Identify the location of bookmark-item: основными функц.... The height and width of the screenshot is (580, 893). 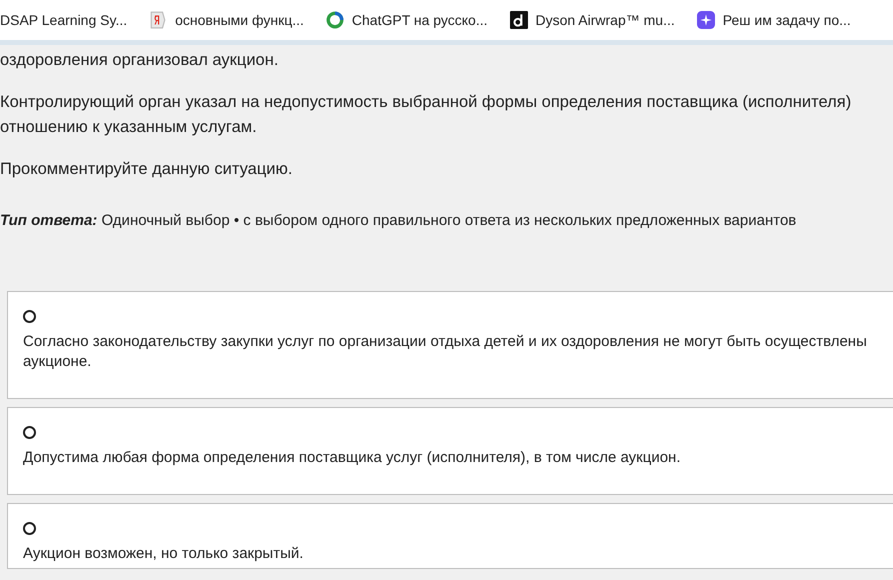
(226, 20).